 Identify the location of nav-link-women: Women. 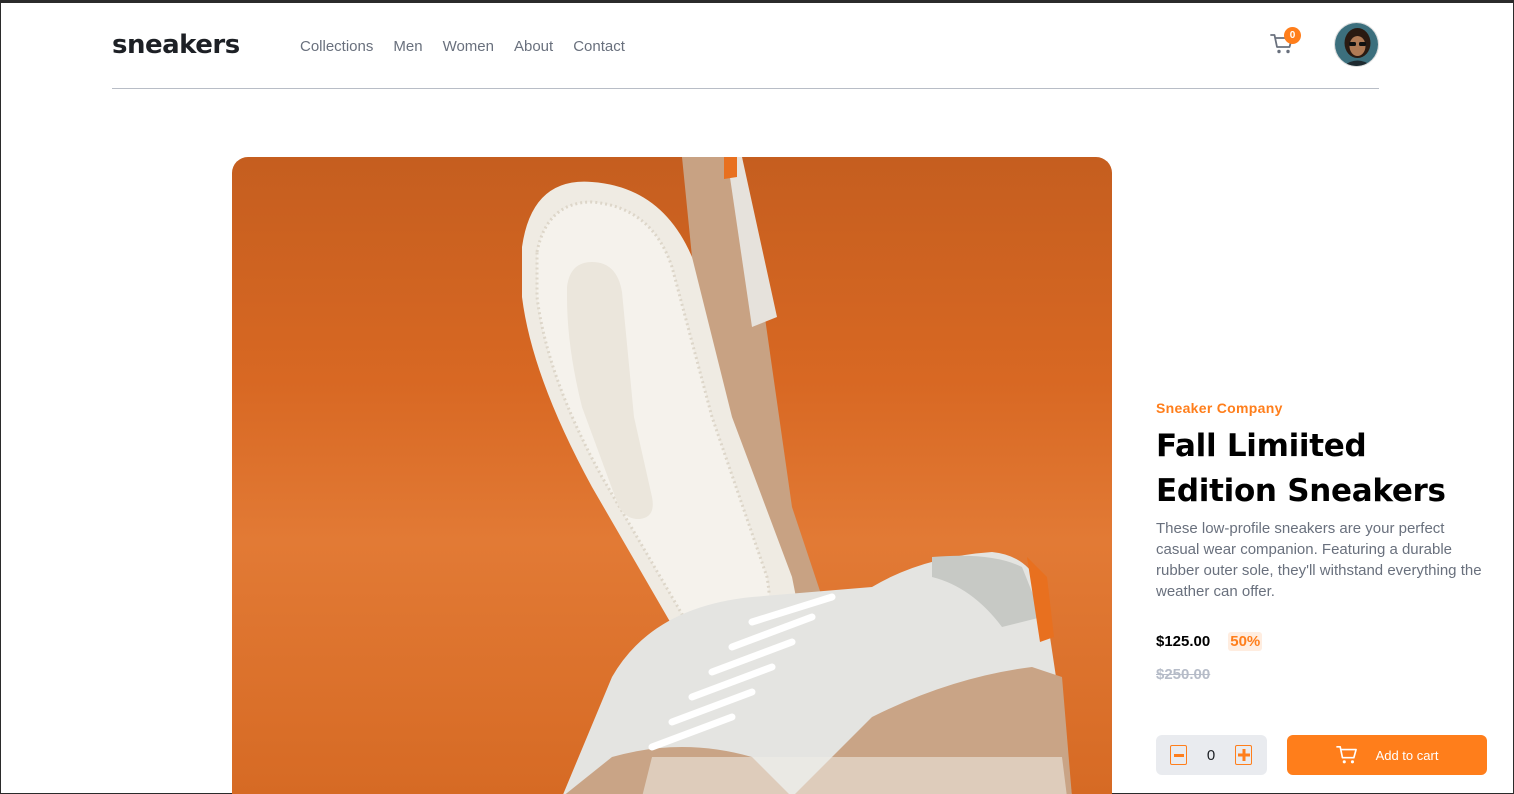
(468, 46).